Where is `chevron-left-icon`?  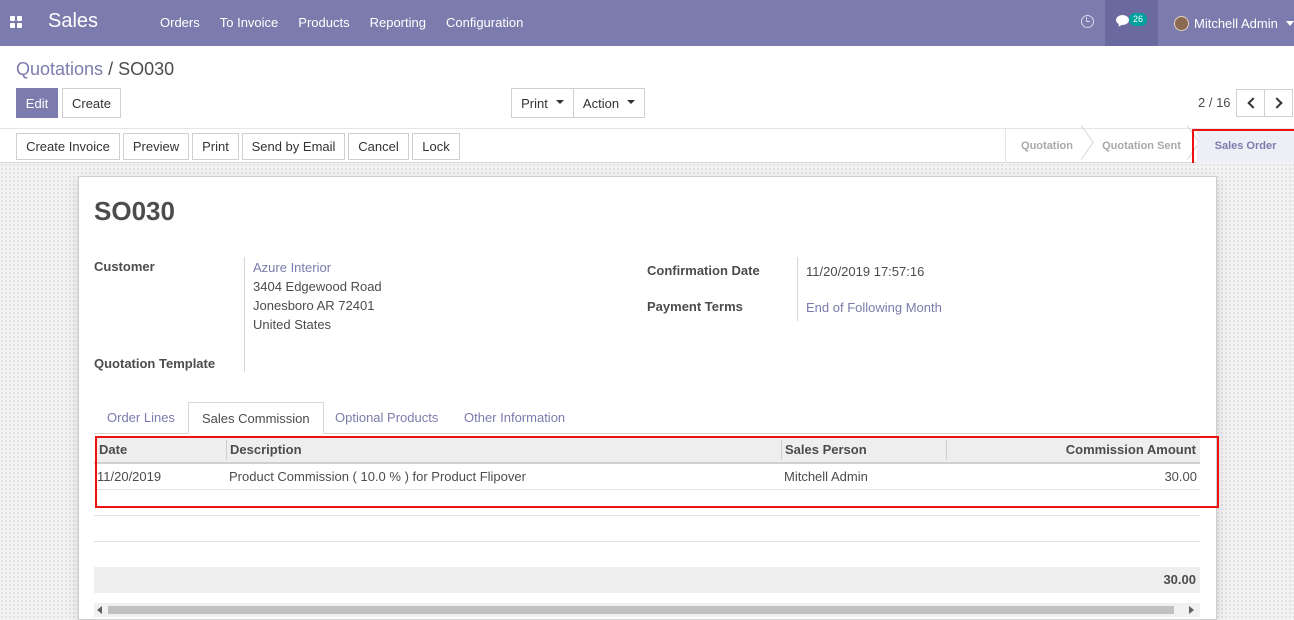
chevron-left-icon is located at coordinates (1252, 103).